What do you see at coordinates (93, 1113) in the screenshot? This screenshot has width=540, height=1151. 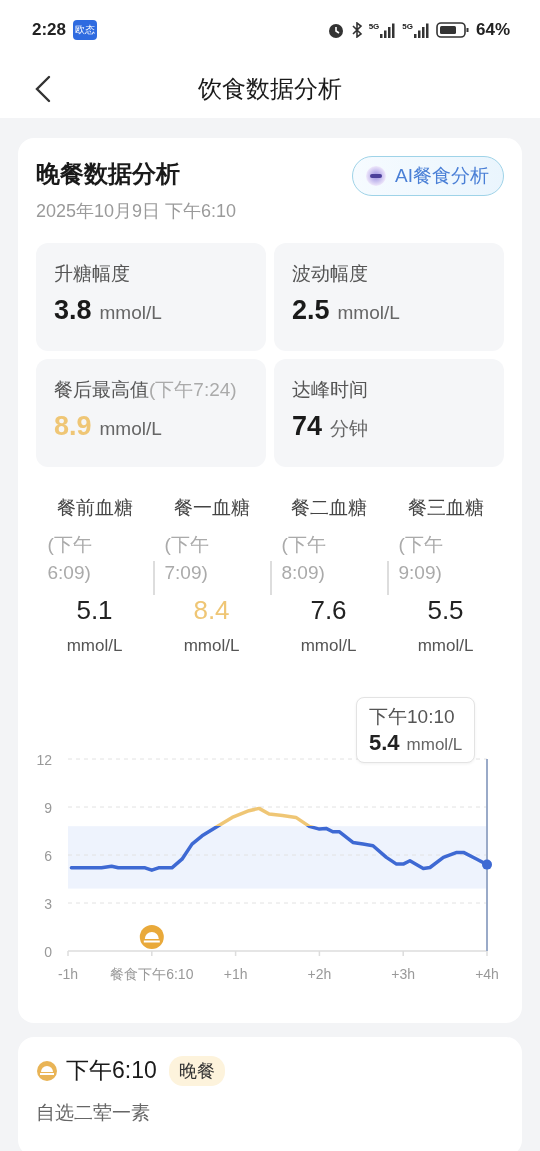 I see `meal-description: 自选二荤一素` at bounding box center [93, 1113].